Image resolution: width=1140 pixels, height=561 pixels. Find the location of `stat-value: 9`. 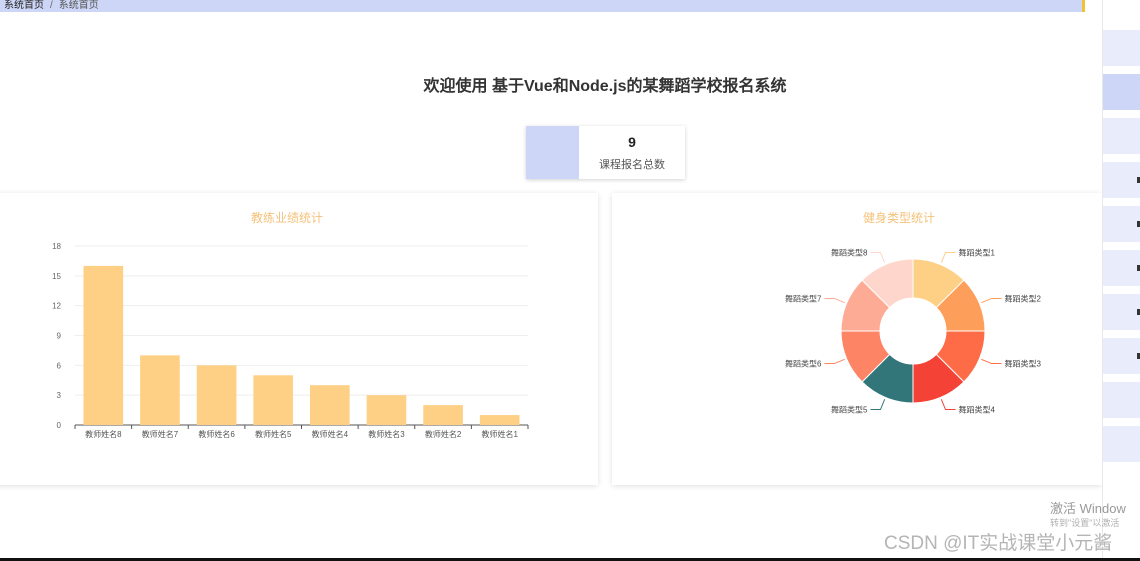

stat-value: 9 is located at coordinates (632, 142).